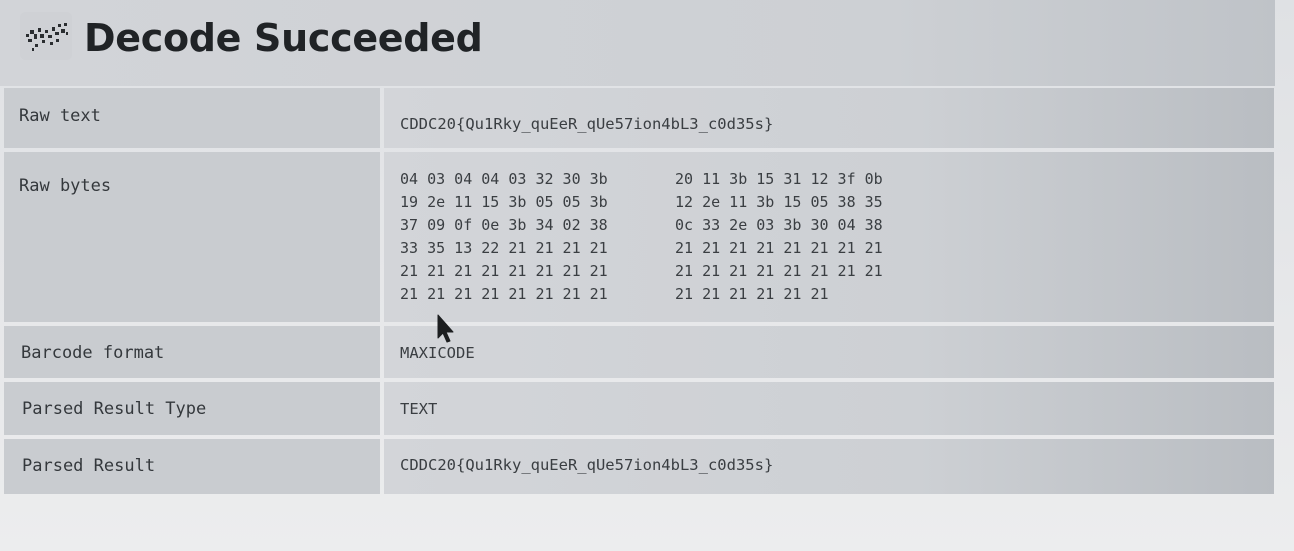 This screenshot has width=1294, height=551. What do you see at coordinates (283, 38) in the screenshot?
I see `page-title: Decode Succeeded` at bounding box center [283, 38].